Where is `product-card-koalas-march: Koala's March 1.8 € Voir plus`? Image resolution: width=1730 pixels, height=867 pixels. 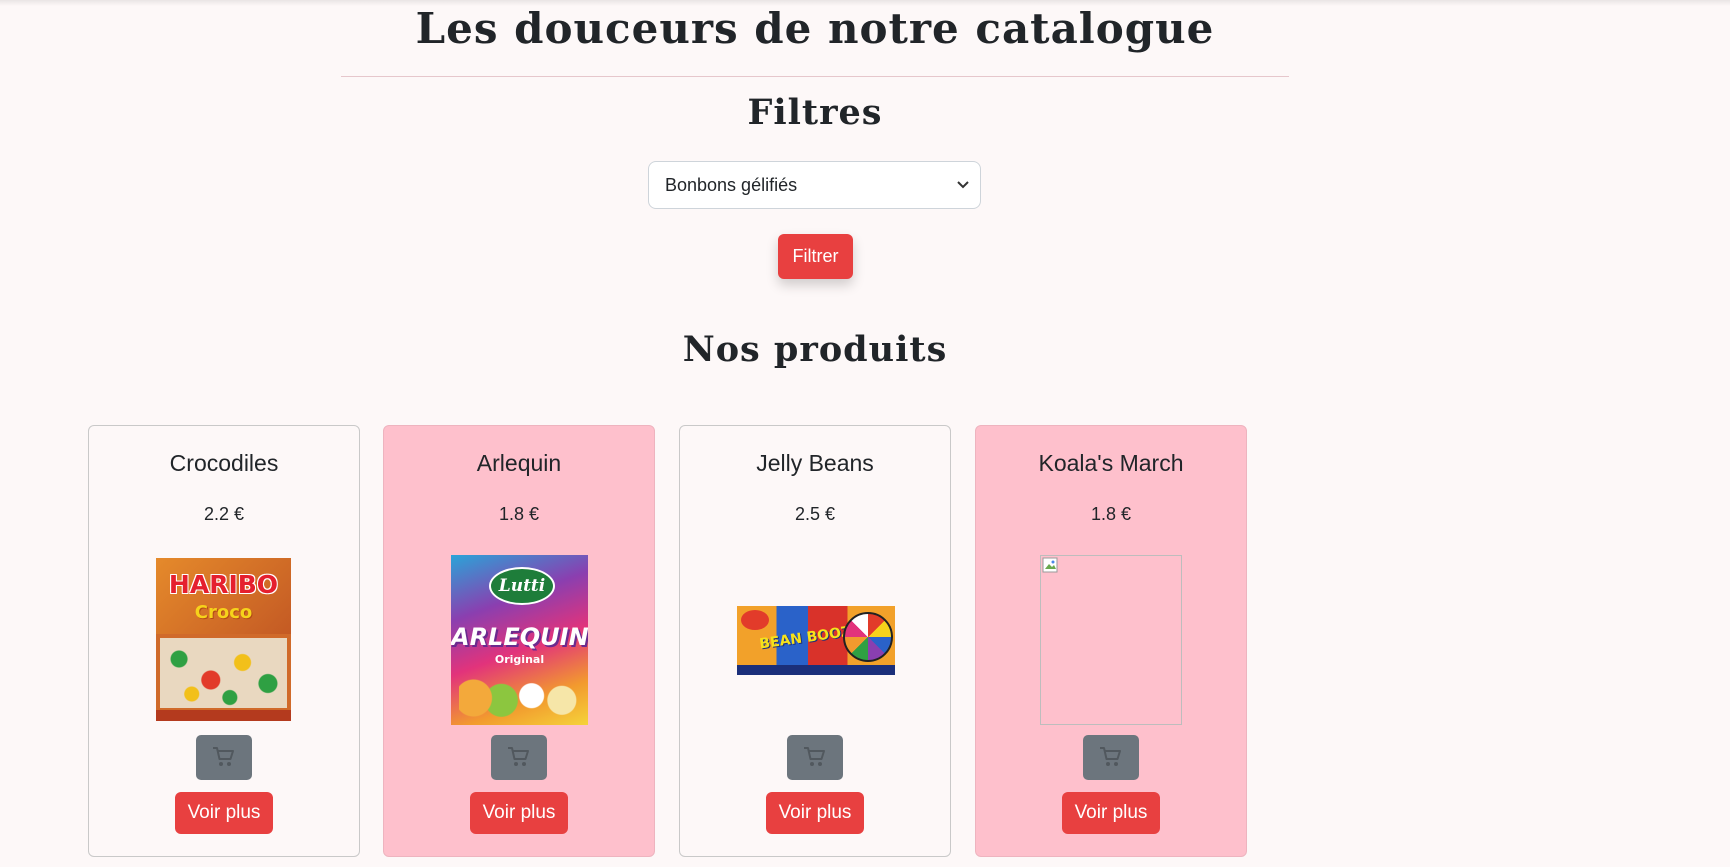 product-card-koalas-march: Koala's March 1.8 € Voir plus is located at coordinates (1111, 641).